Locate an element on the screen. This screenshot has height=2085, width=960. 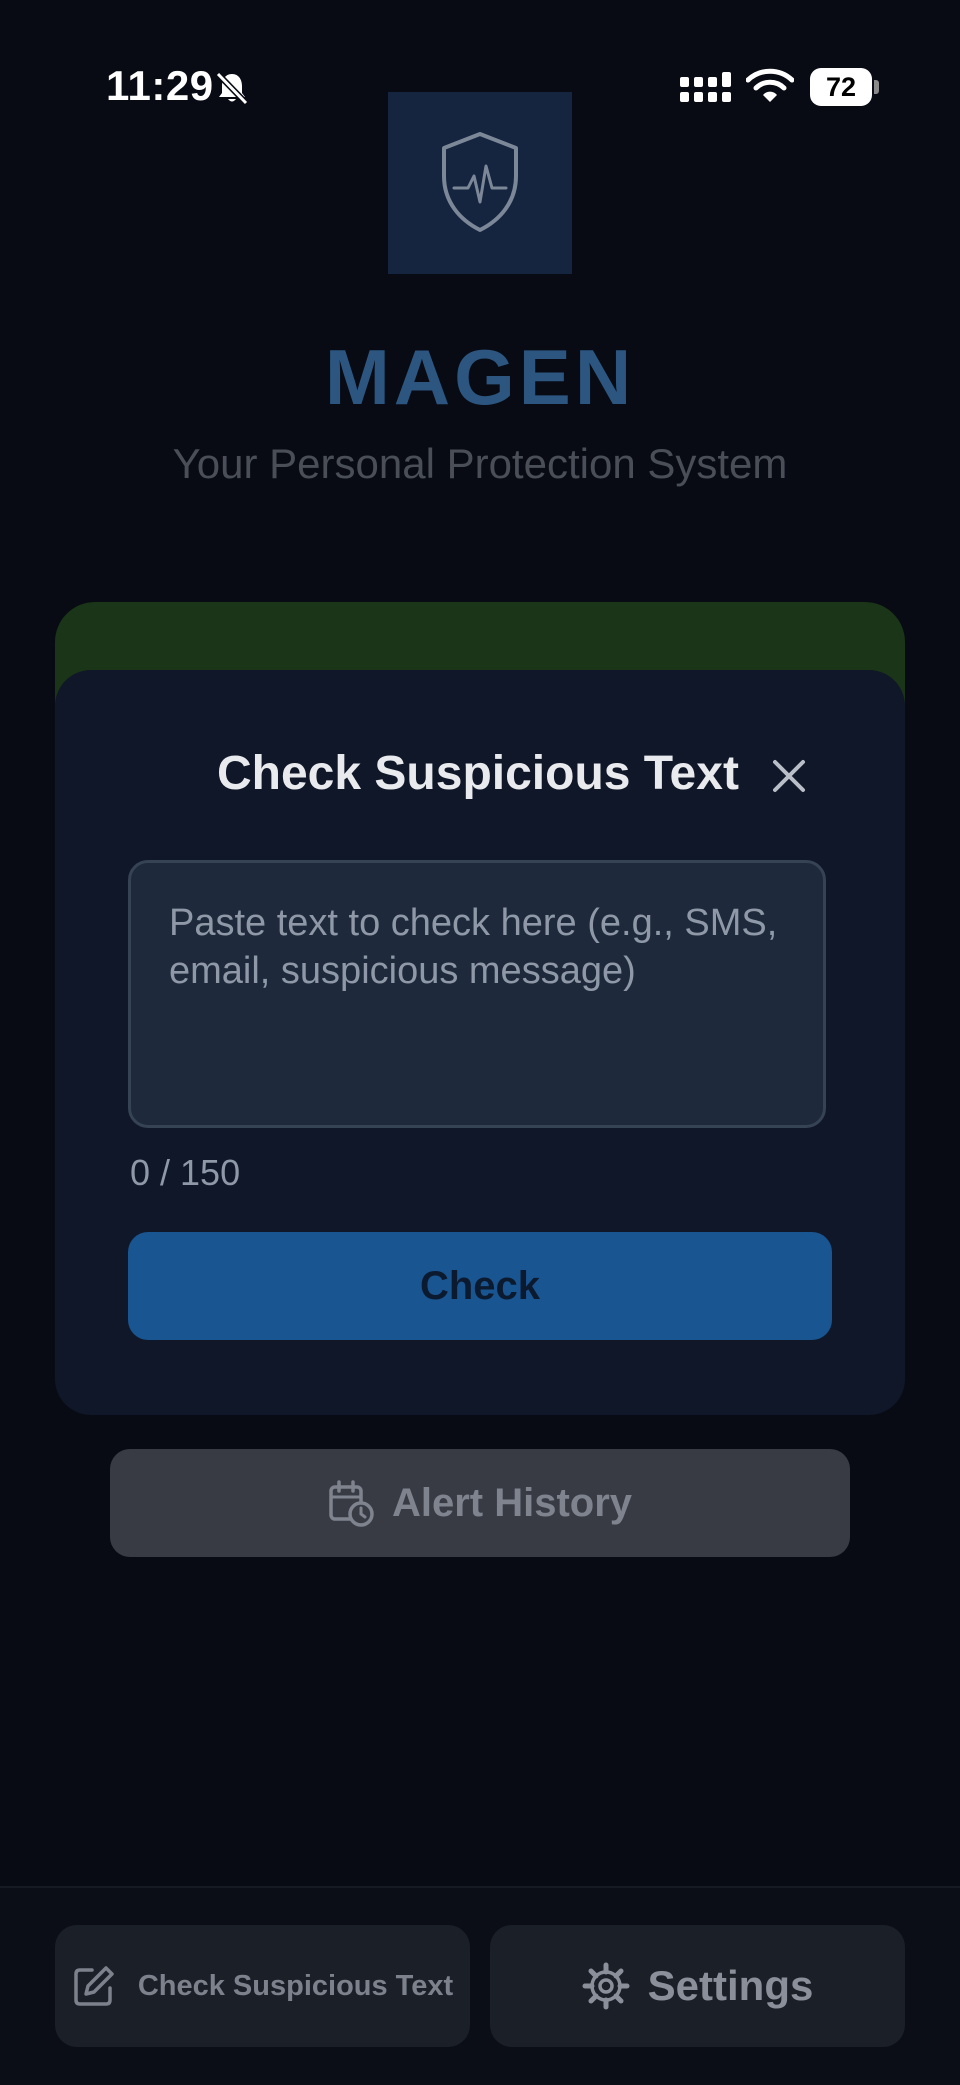
settings-tab: Settings is located at coordinates (697, 1986).